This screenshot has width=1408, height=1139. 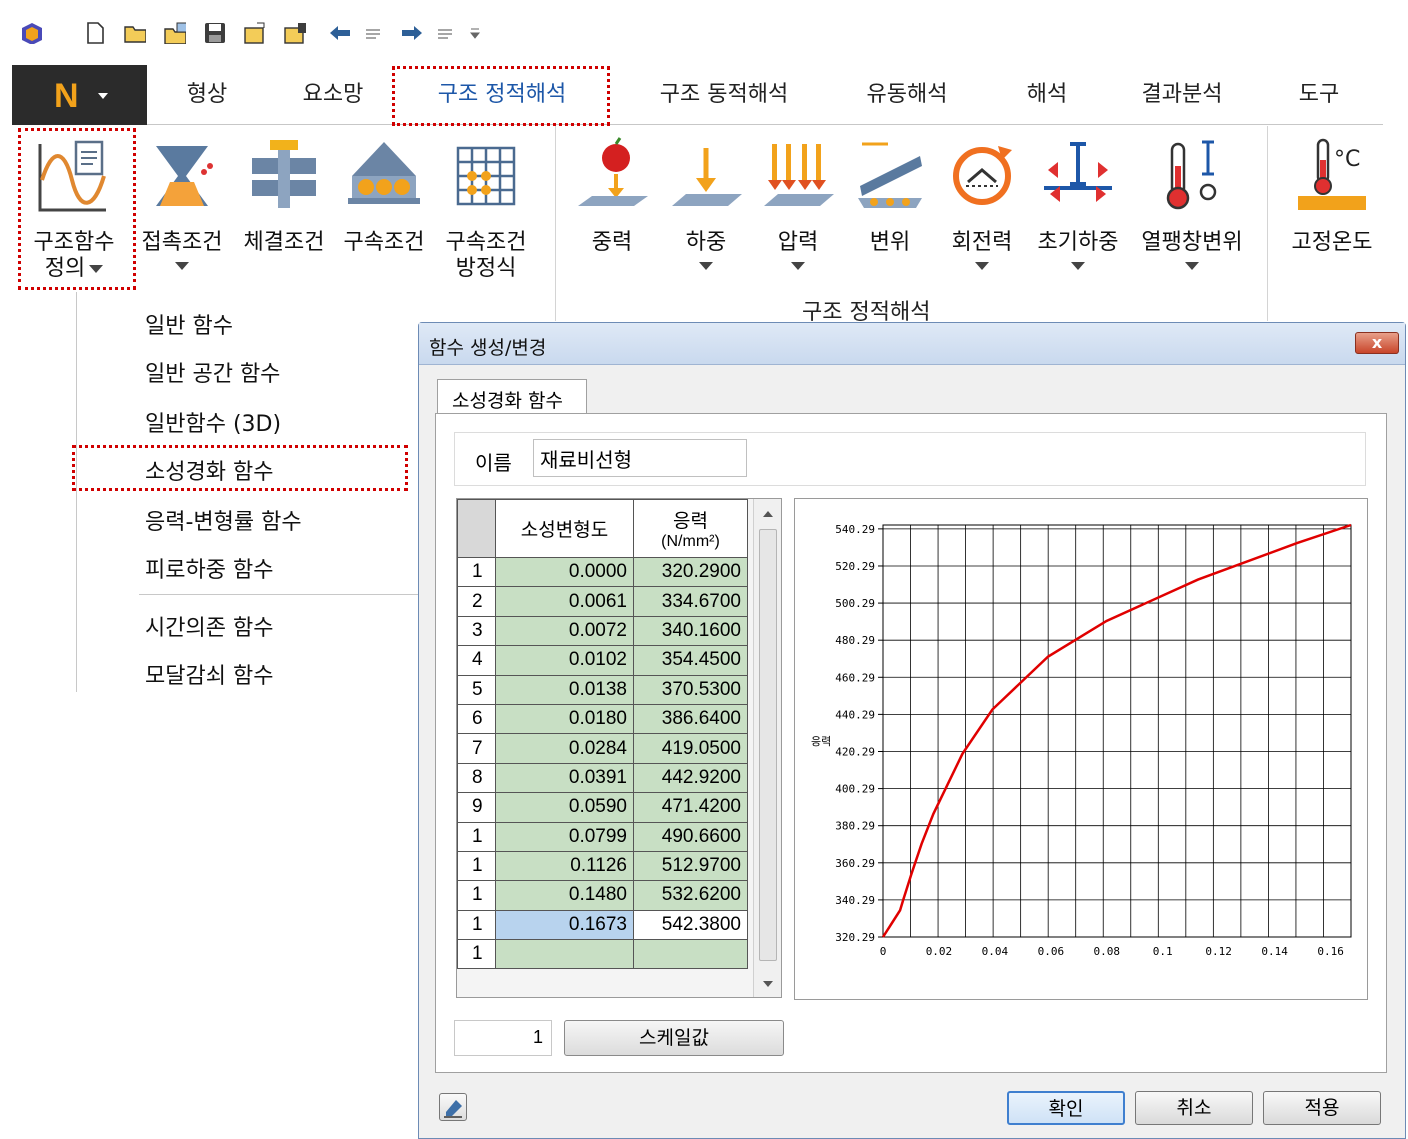 What do you see at coordinates (564, 631) in the screenshot?
I see `strain-cell: 0.0072` at bounding box center [564, 631].